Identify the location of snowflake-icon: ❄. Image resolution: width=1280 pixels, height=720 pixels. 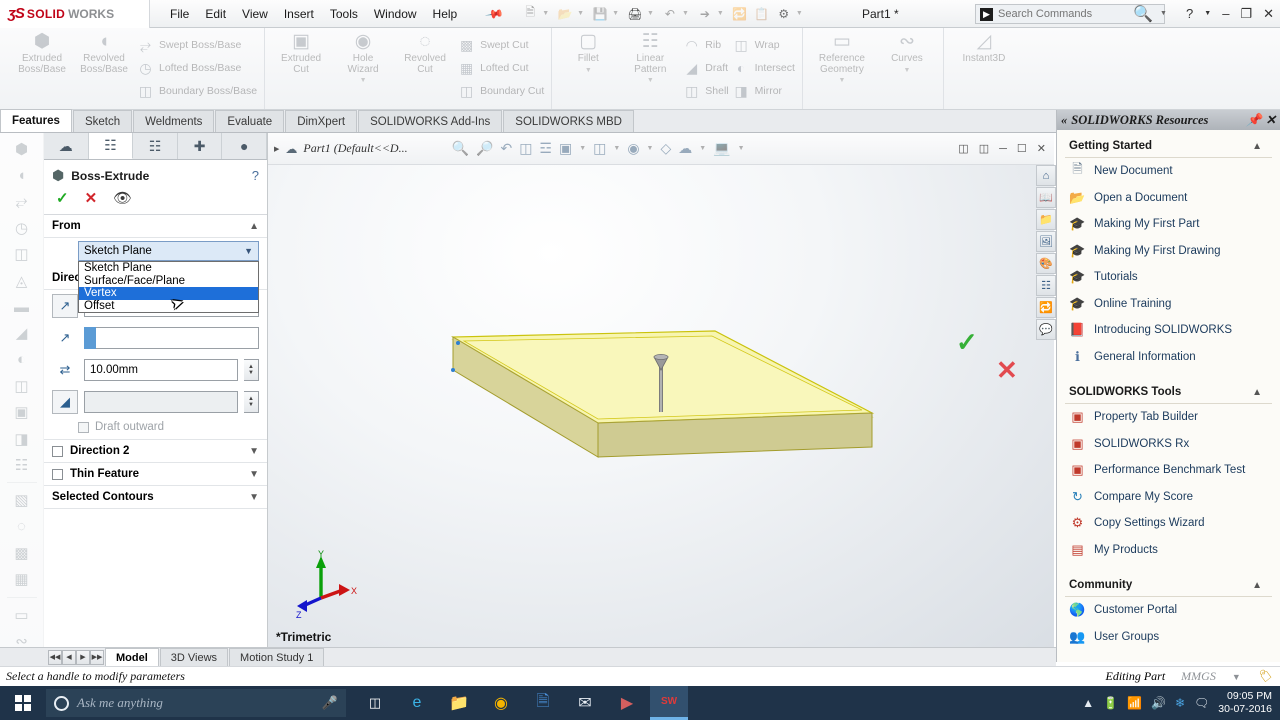
(1180, 703).